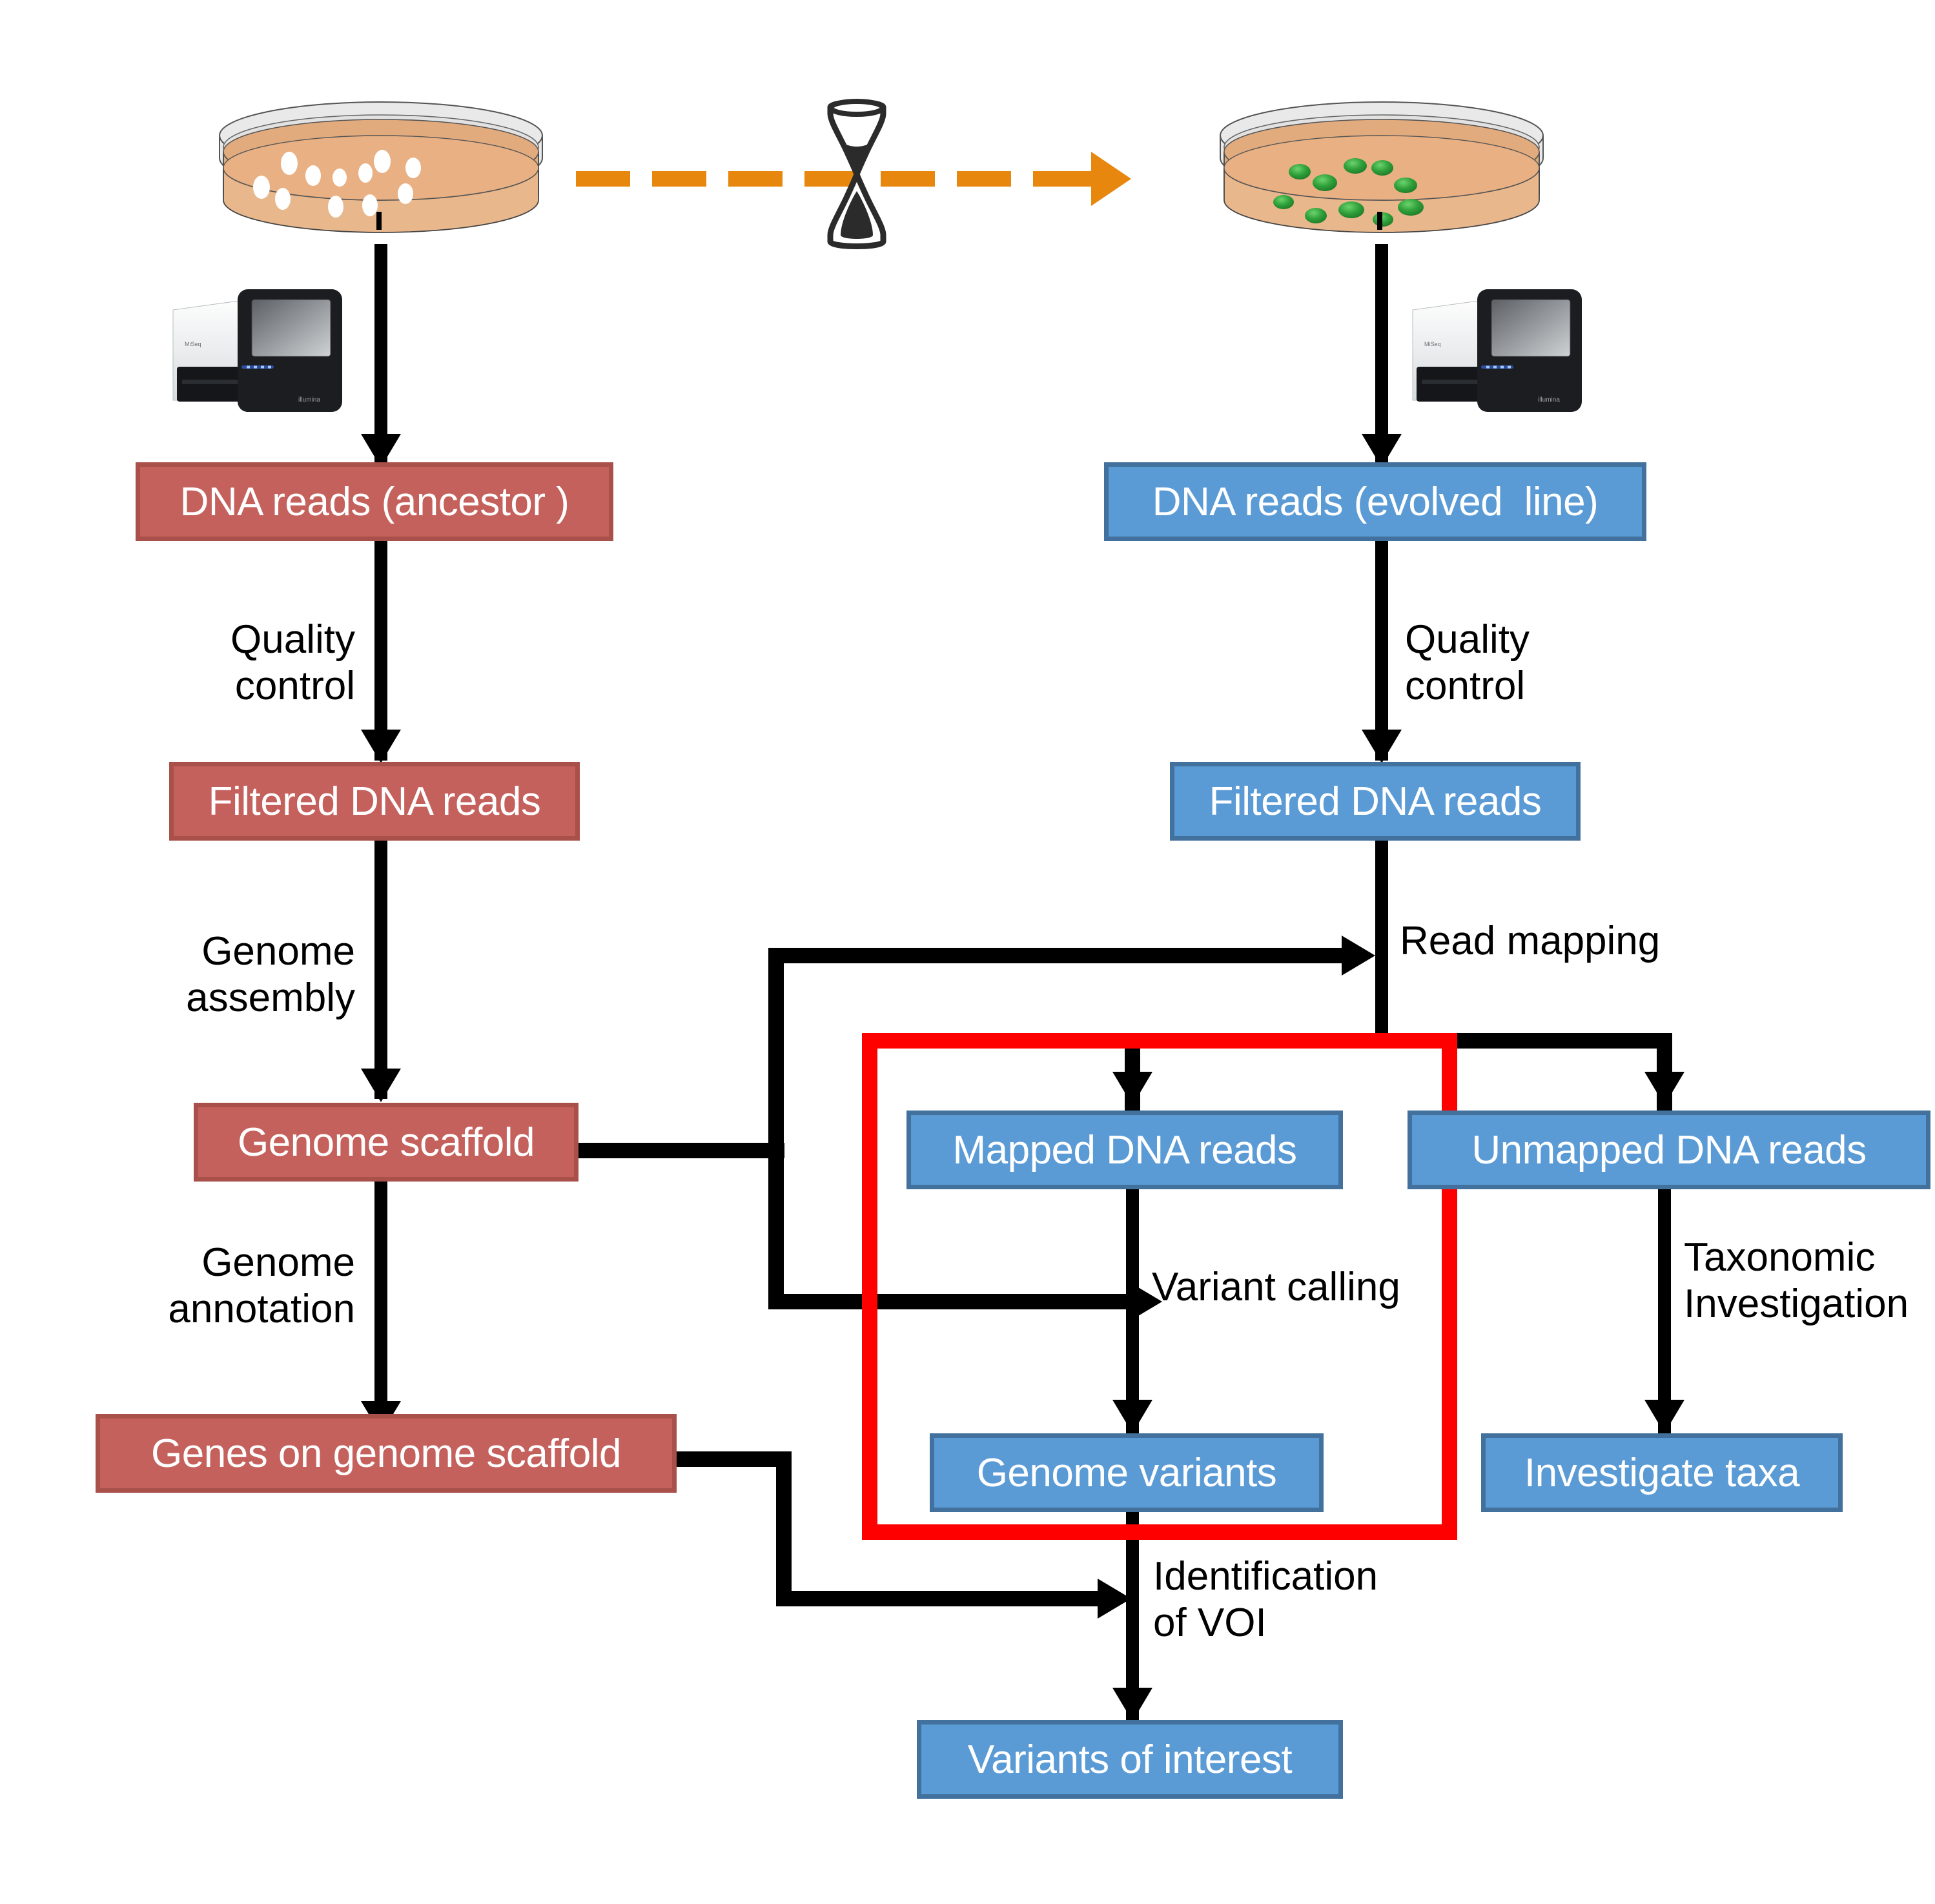 Image resolution: width=1935 pixels, height=1904 pixels. I want to click on box-label: Genome variants, so click(1126, 1472).